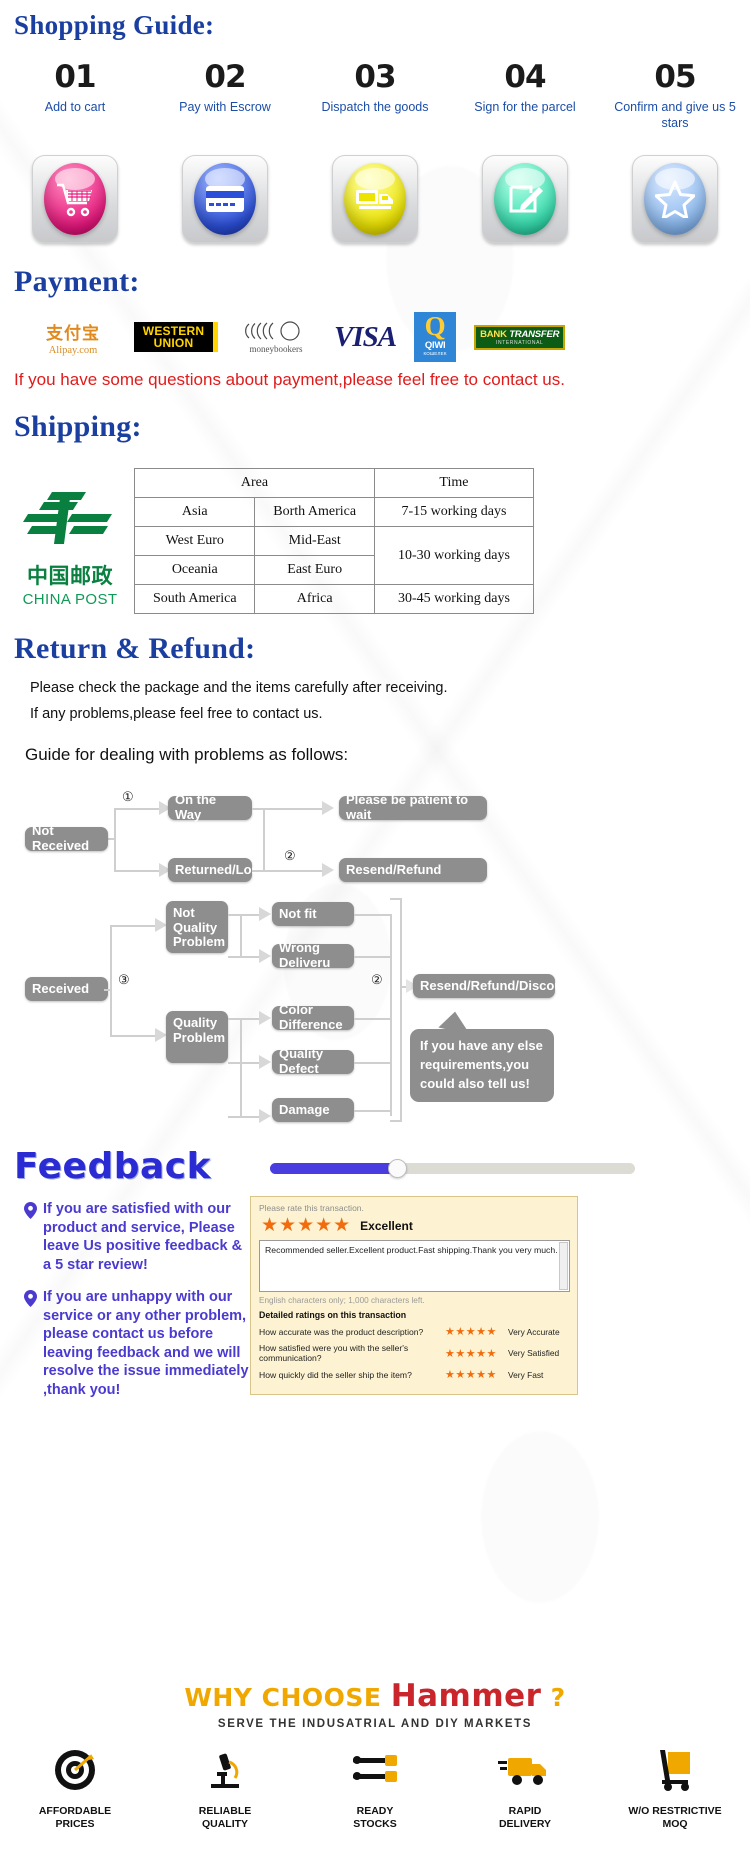 This screenshot has width=750, height=1850. I want to click on why-choose-title: WHY CHOOSE Hammer ?, so click(375, 1696).